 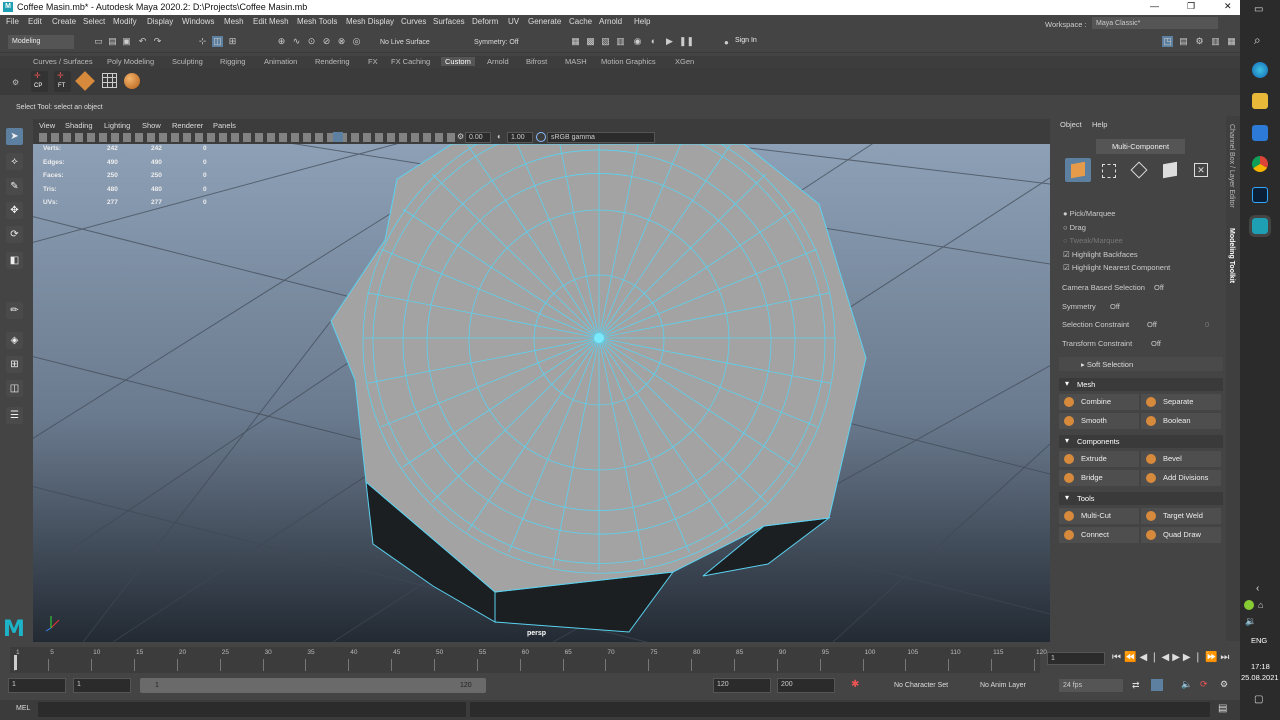 What do you see at coordinates (637, 41) in the screenshot?
I see `hypershade-icon: ◉` at bounding box center [637, 41].